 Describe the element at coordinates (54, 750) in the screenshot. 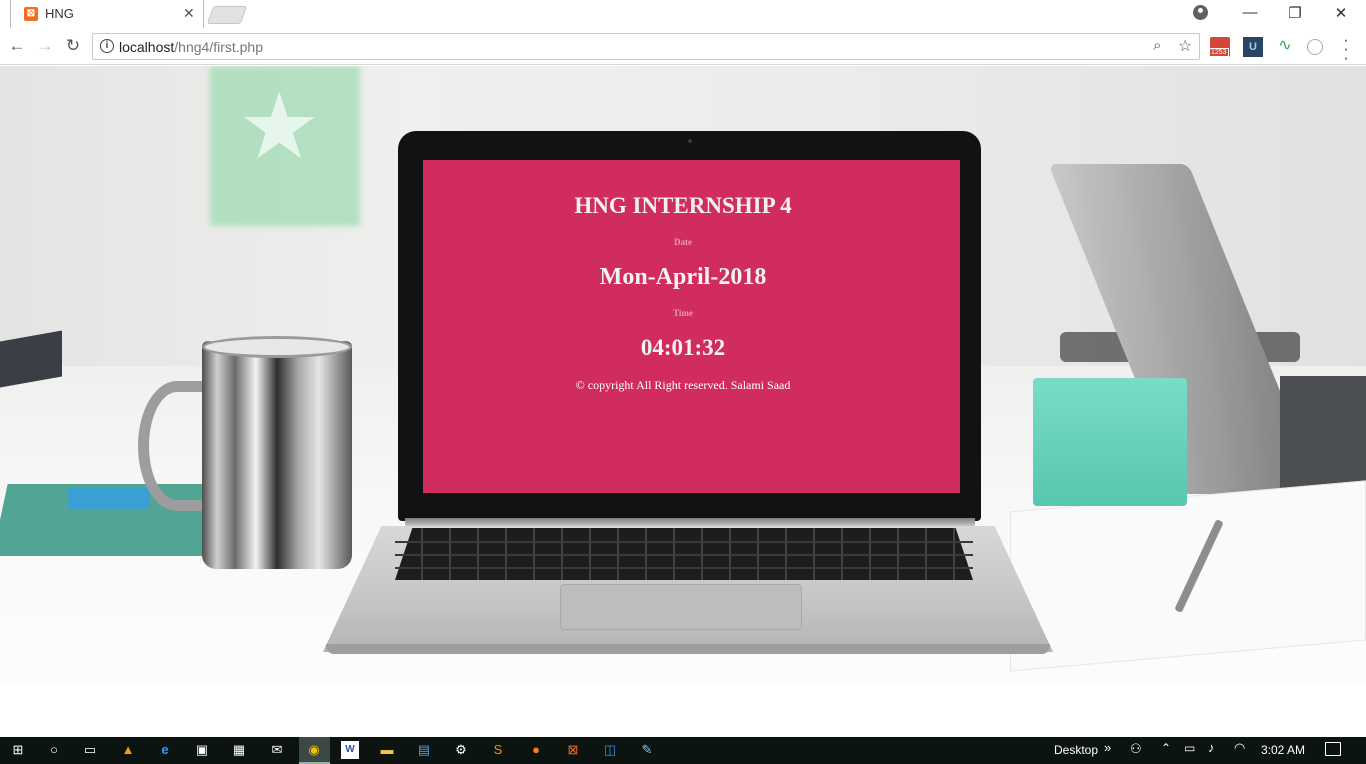

I see `cortana-icon: ○` at that location.